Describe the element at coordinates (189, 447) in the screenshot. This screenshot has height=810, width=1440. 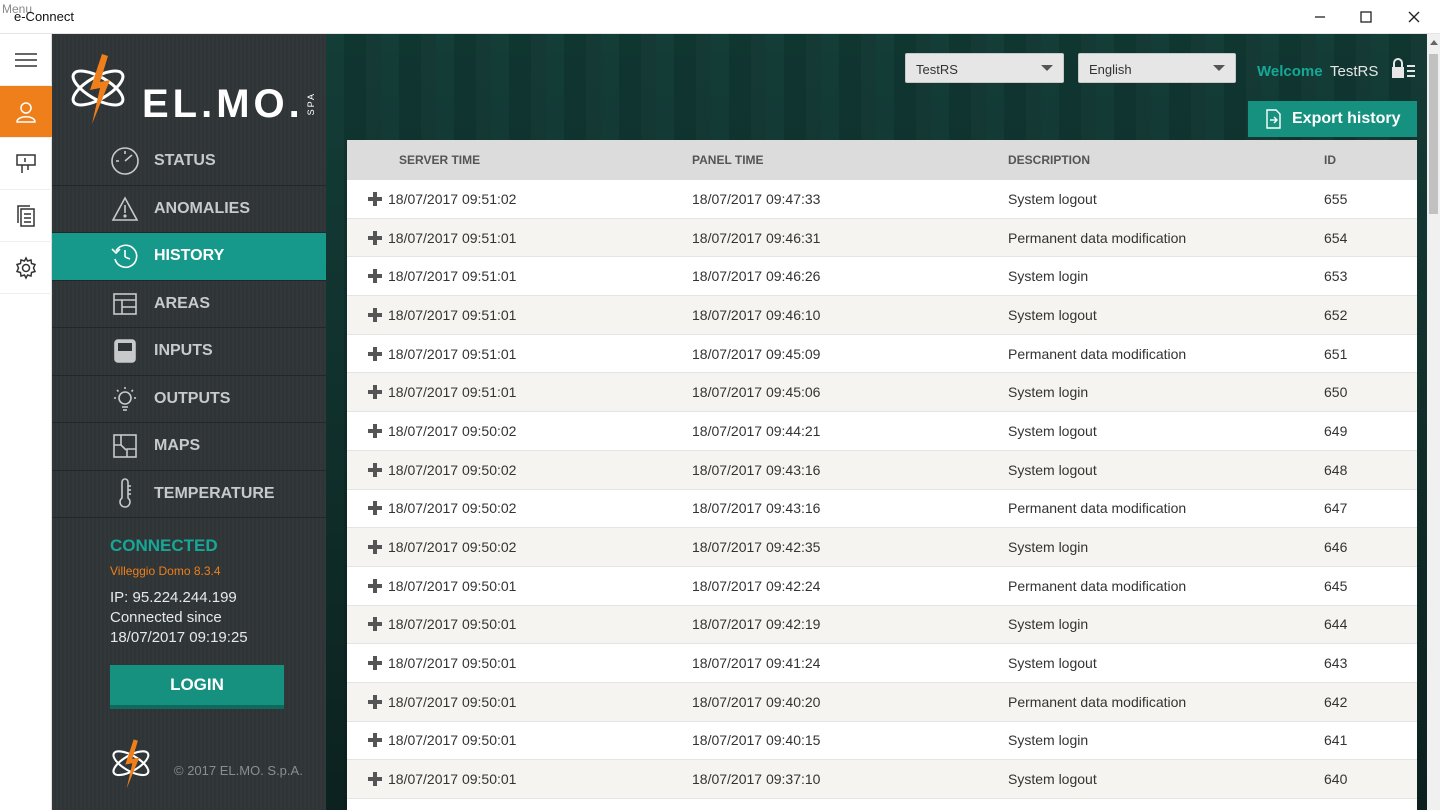
I see `nav-item-maps: MAPS` at that location.